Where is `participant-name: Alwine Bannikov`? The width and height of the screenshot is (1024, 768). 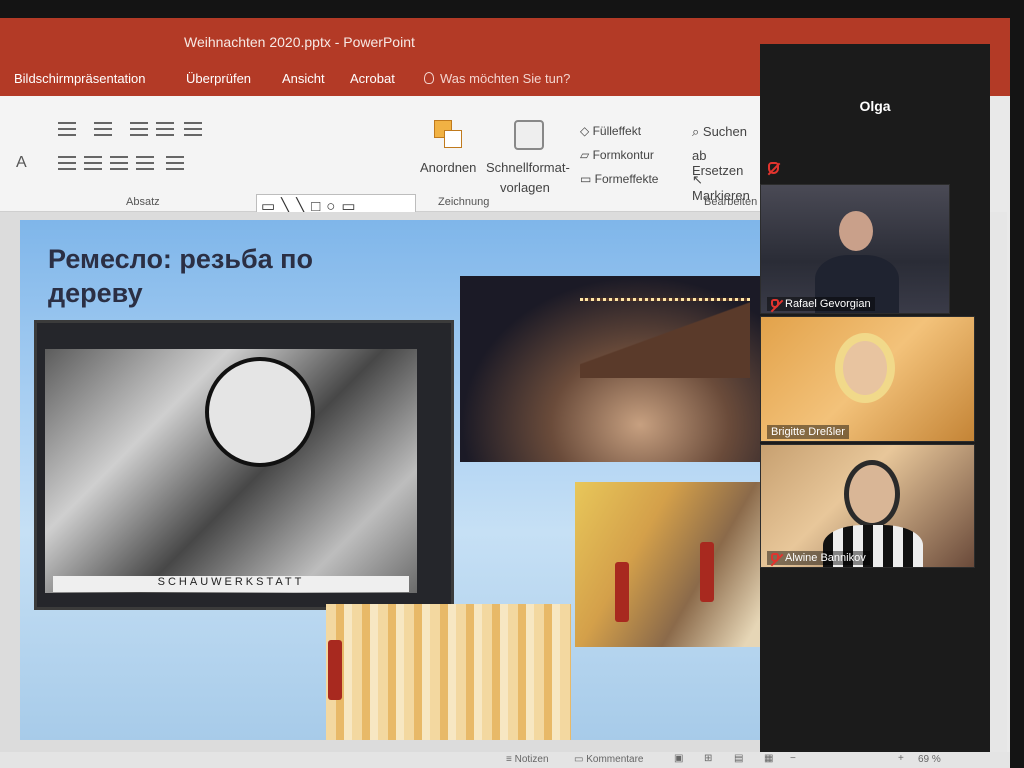 participant-name: Alwine Bannikov is located at coordinates (818, 558).